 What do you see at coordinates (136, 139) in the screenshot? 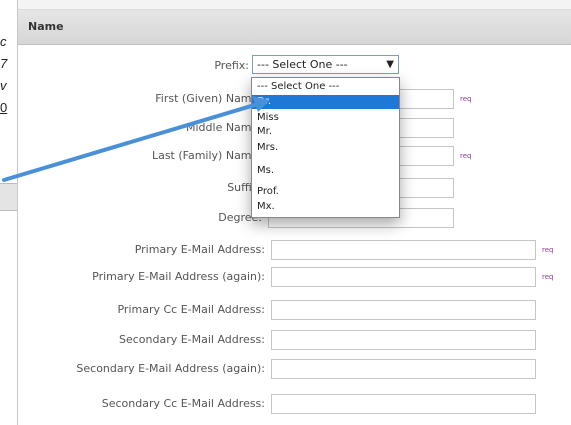
I see `annotation-arrow` at bounding box center [136, 139].